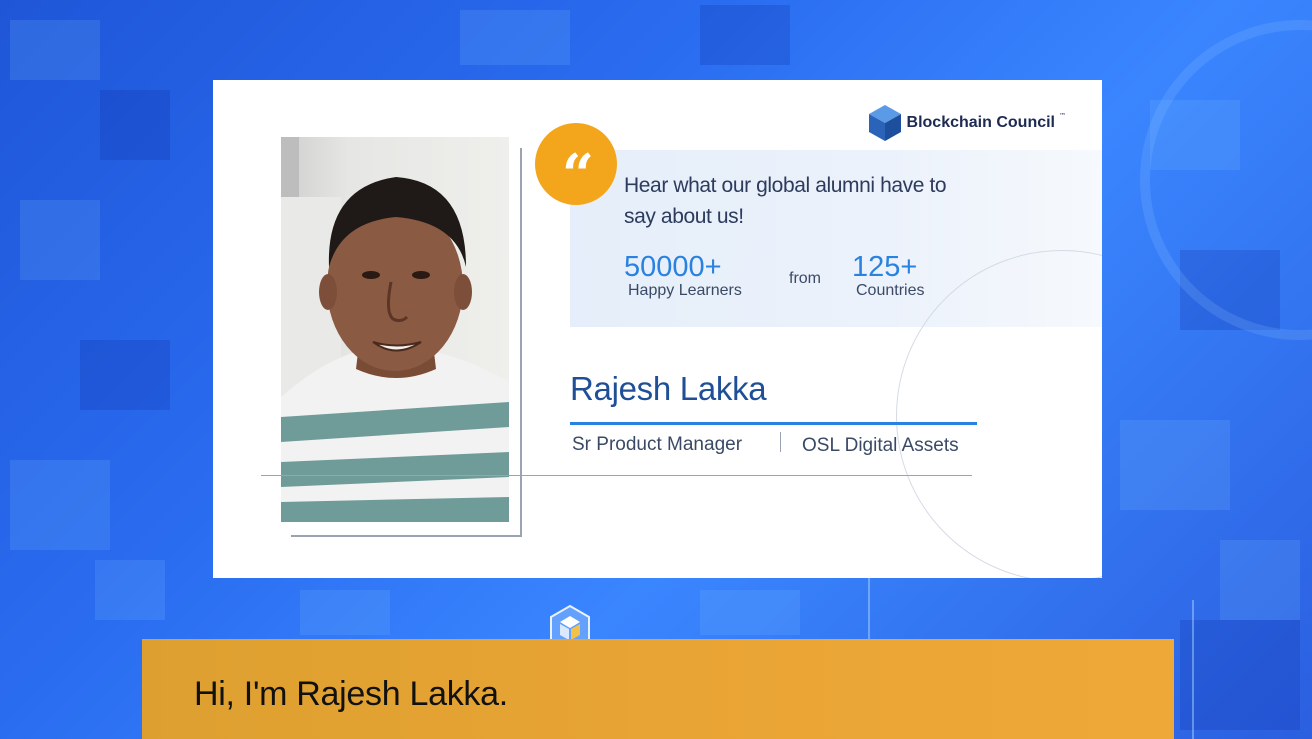 This screenshot has width=1312, height=739. Describe the element at coordinates (780, 442) in the screenshot. I see `role-separator` at that location.